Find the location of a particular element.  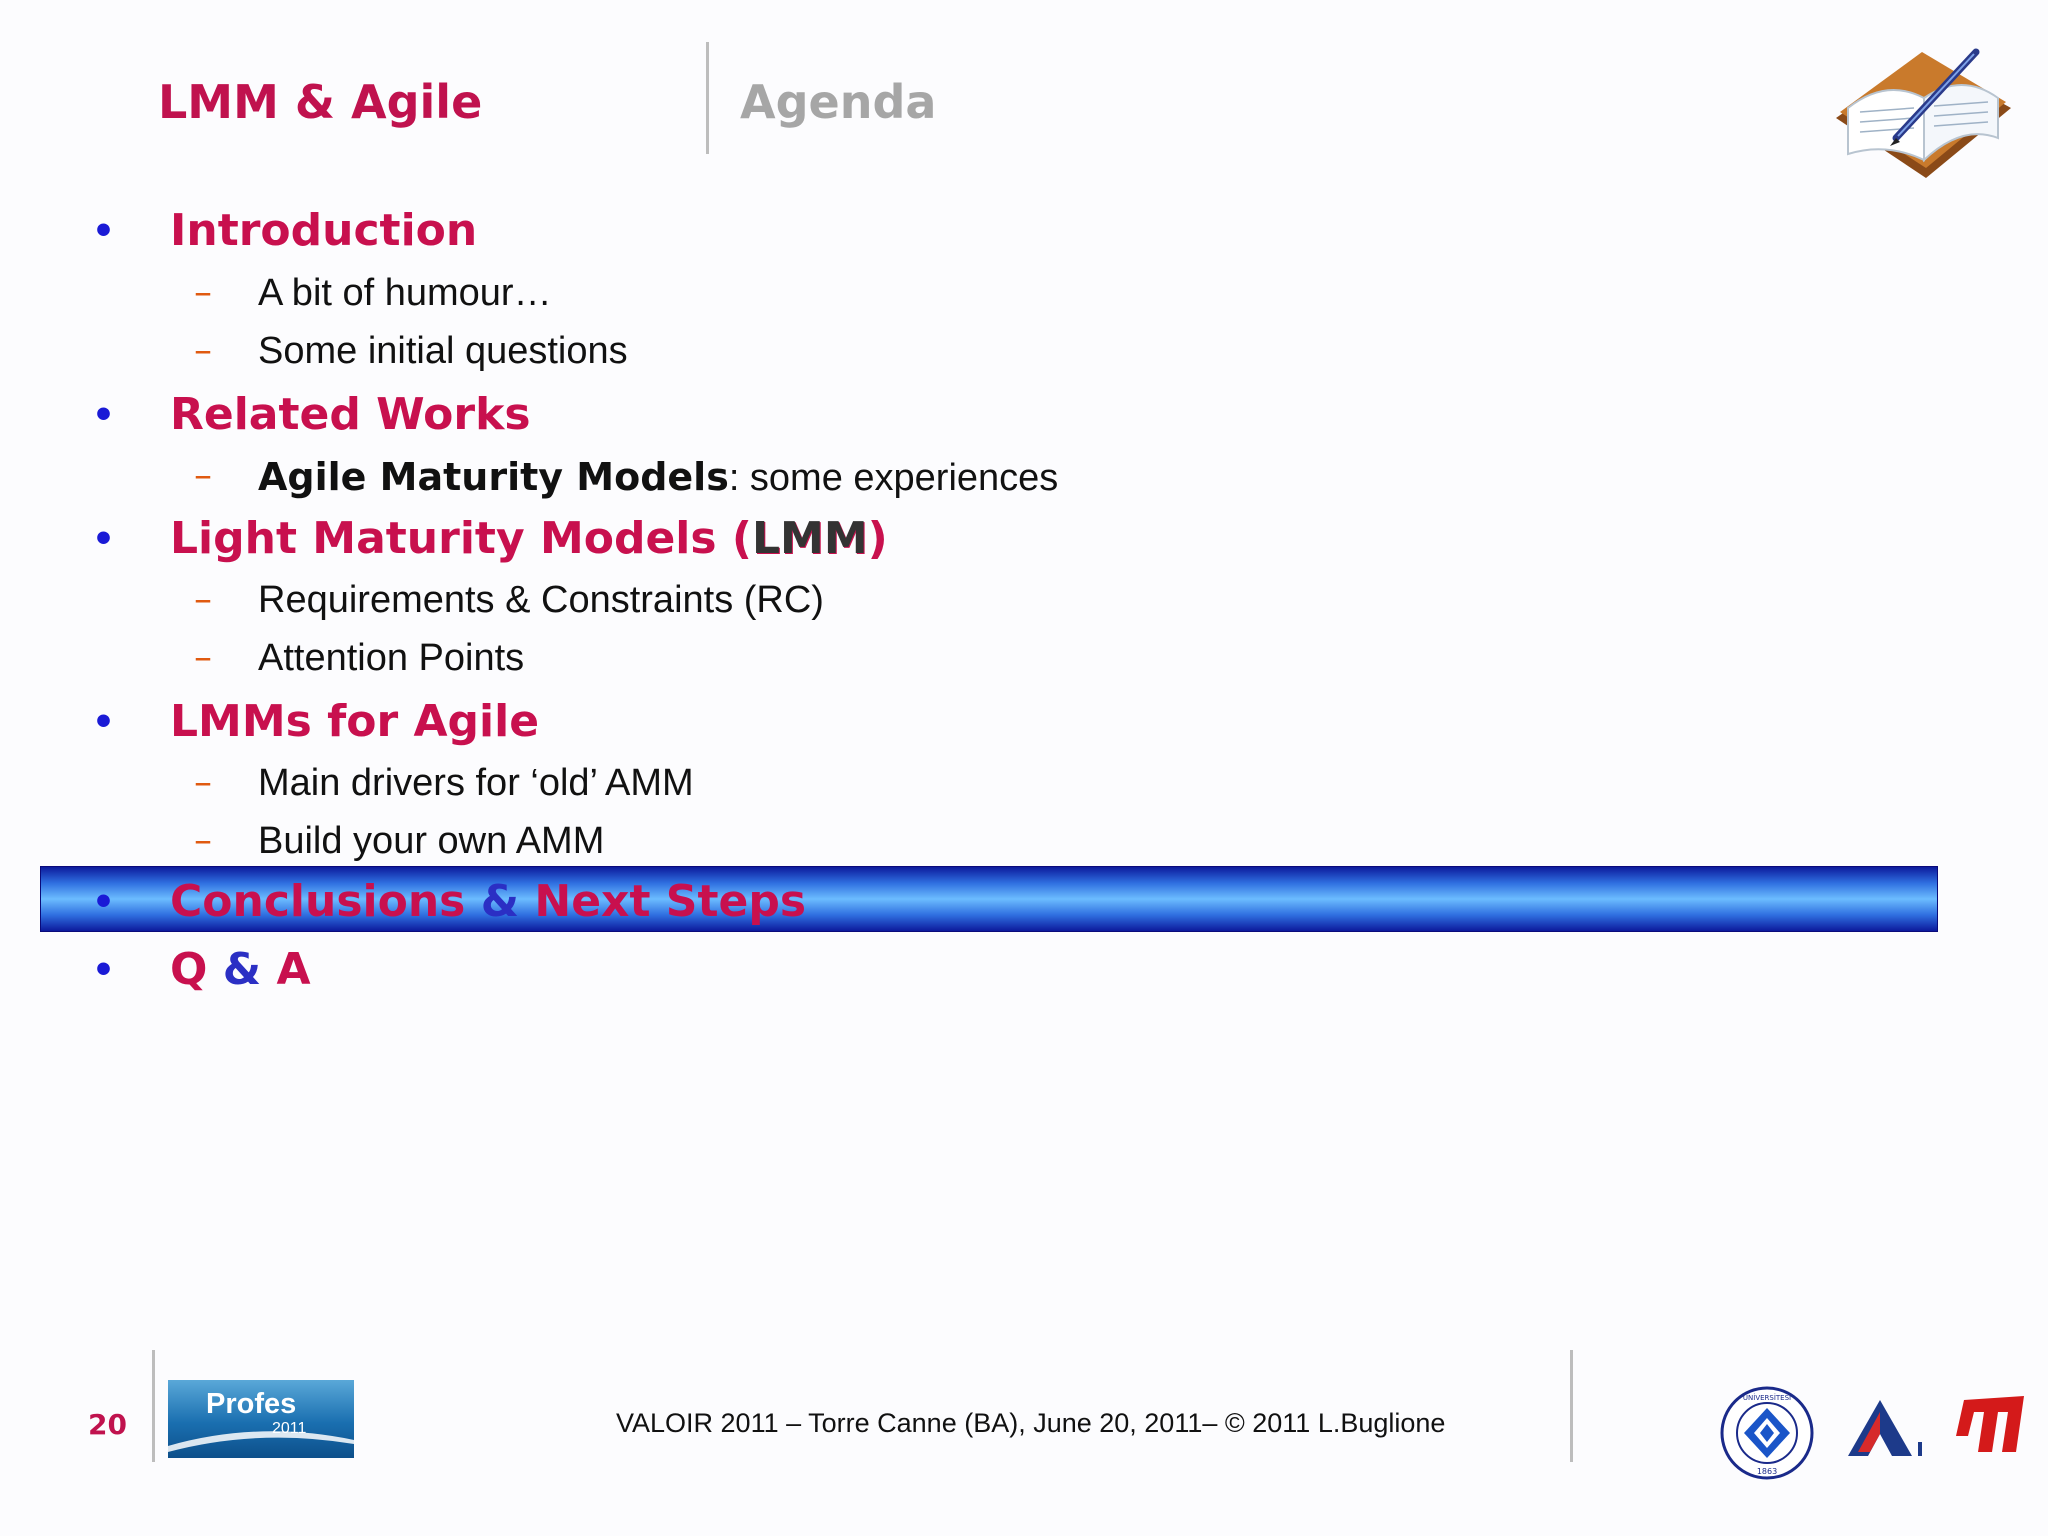

agenda-item-label: Related Works is located at coordinates (350, 414).